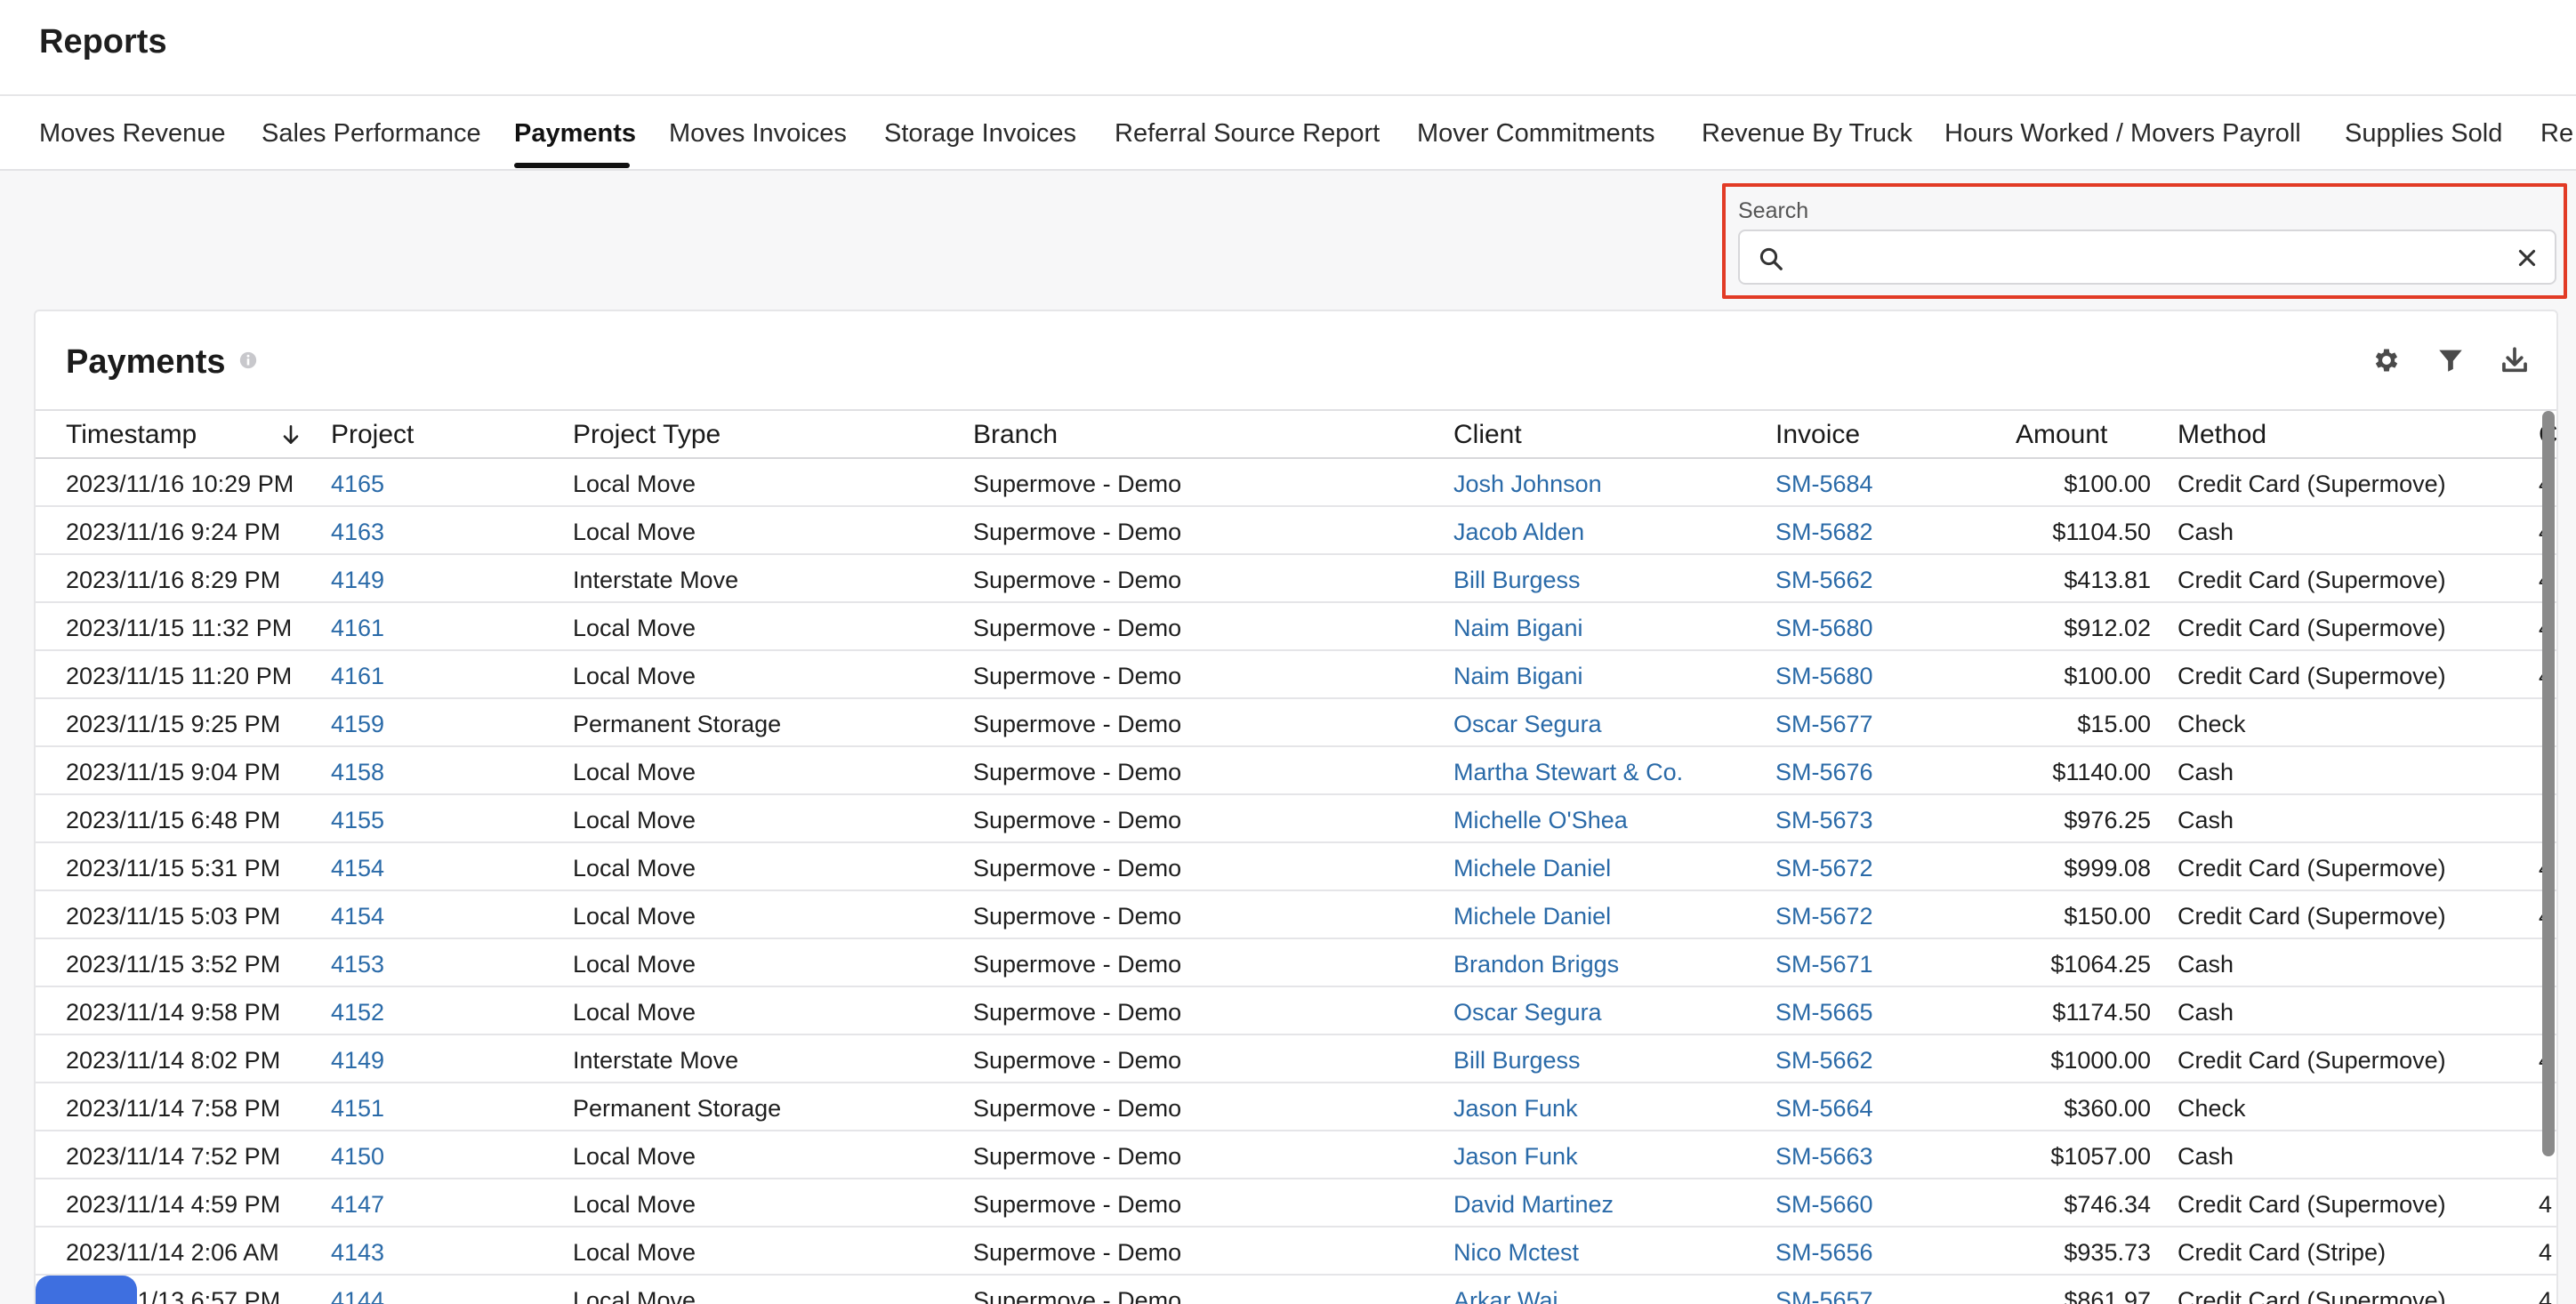  Describe the element at coordinates (357, 1294) in the screenshot. I see `cell-project: 4144` at that location.